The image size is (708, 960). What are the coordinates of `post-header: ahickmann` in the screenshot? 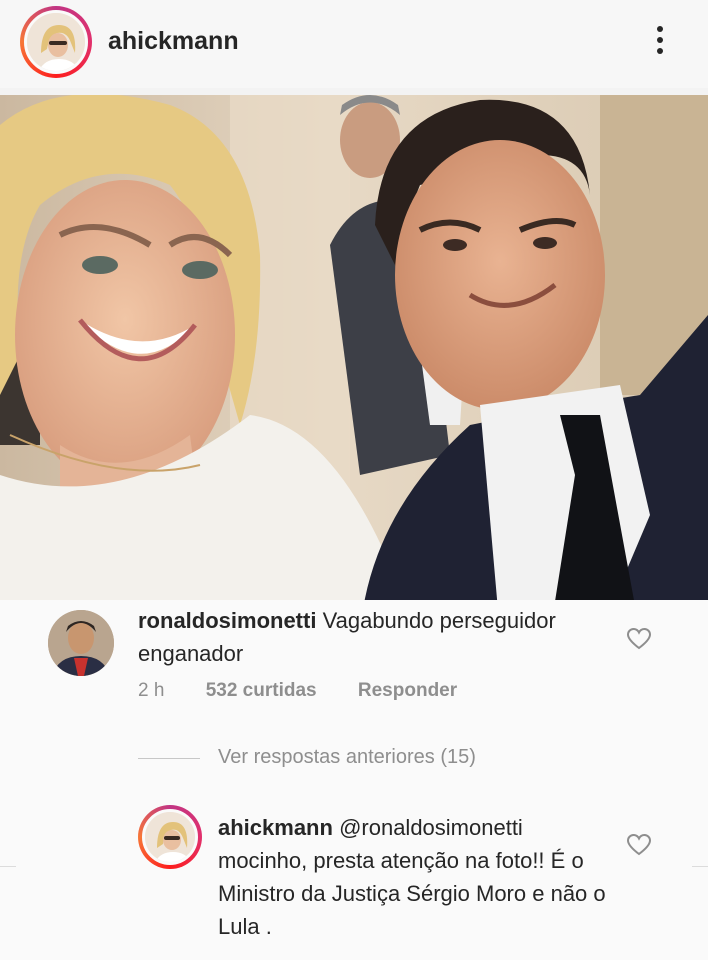 It's located at (354, 44).